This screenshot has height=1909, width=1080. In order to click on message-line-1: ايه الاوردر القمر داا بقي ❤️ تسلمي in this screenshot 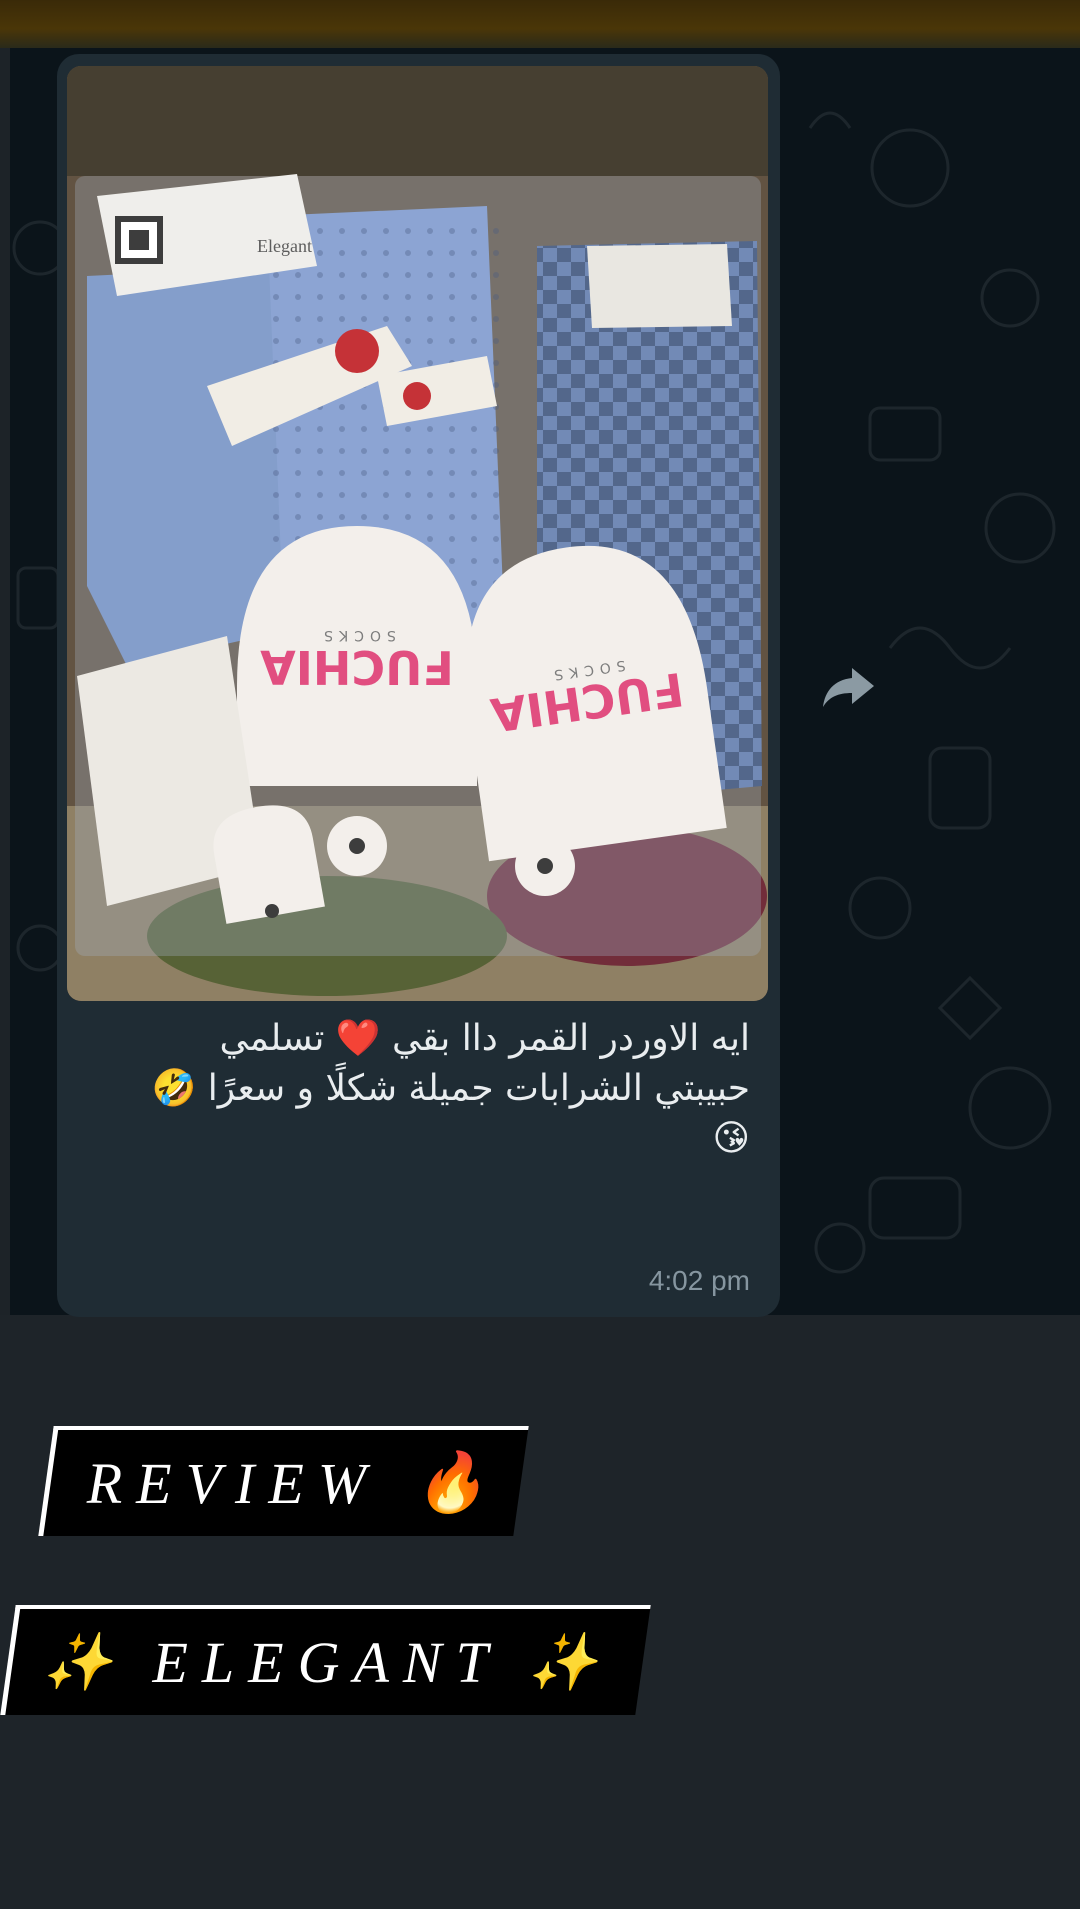, I will do `click(484, 1038)`.